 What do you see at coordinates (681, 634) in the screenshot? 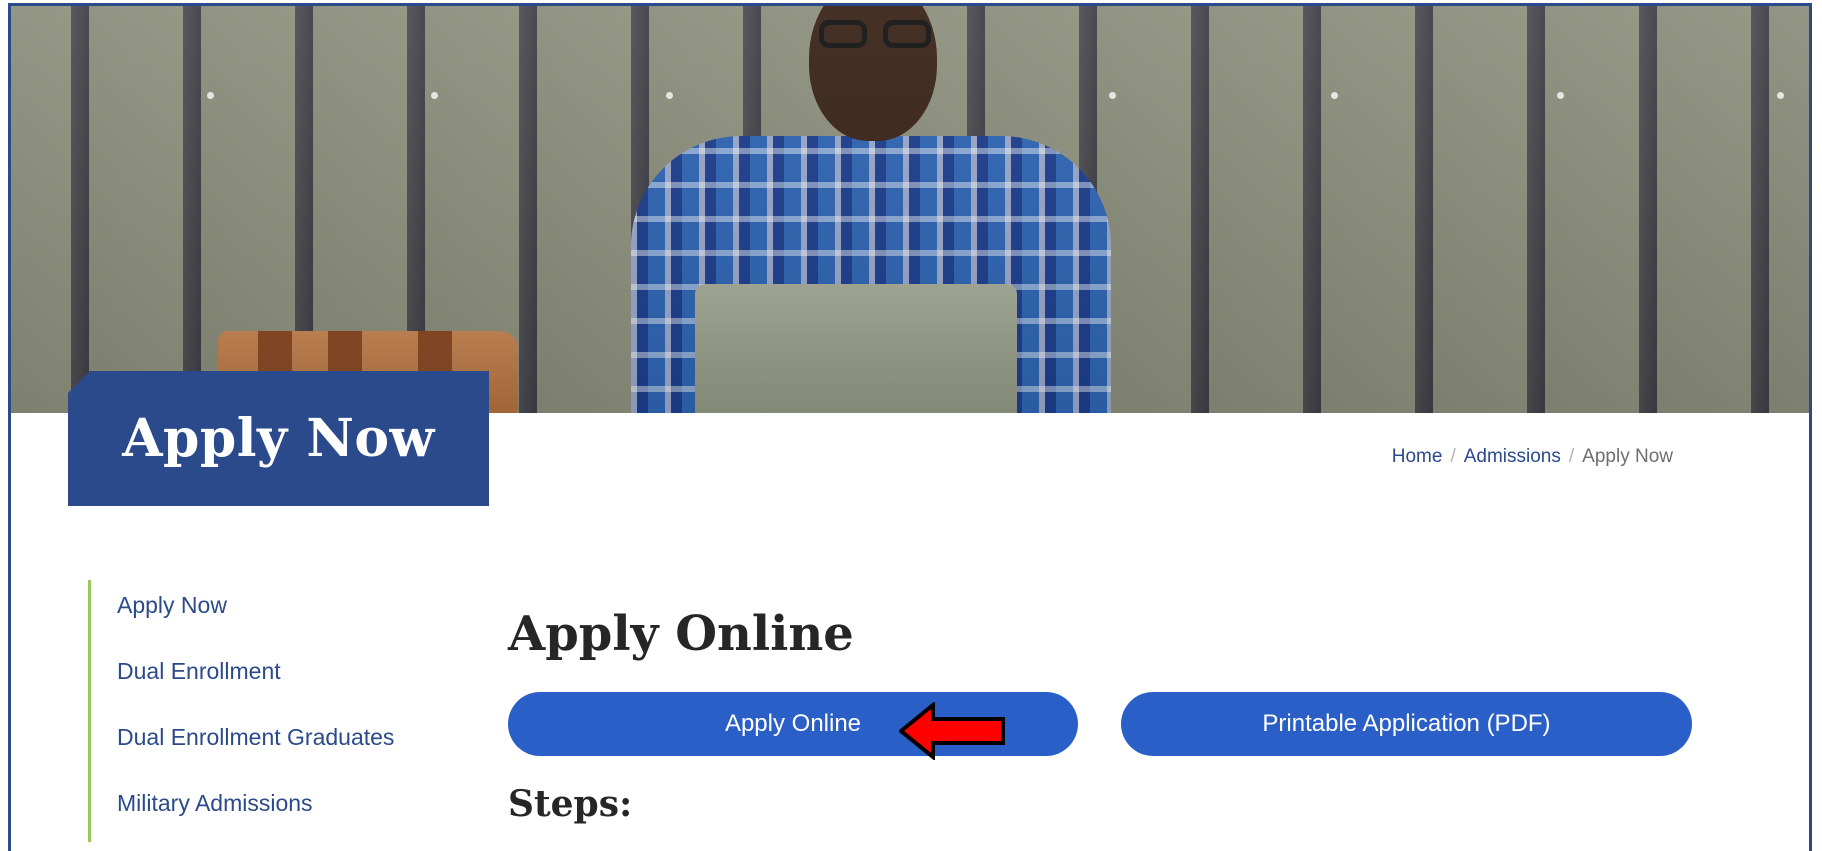
I see `apply-online-heading: Apply Online` at bounding box center [681, 634].